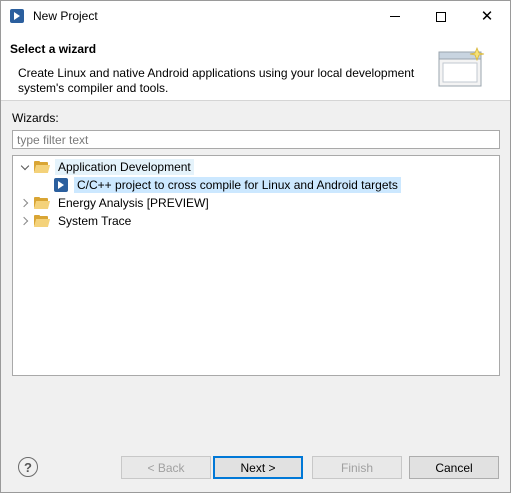  I want to click on title-bar: New Project ✕, so click(255, 16).